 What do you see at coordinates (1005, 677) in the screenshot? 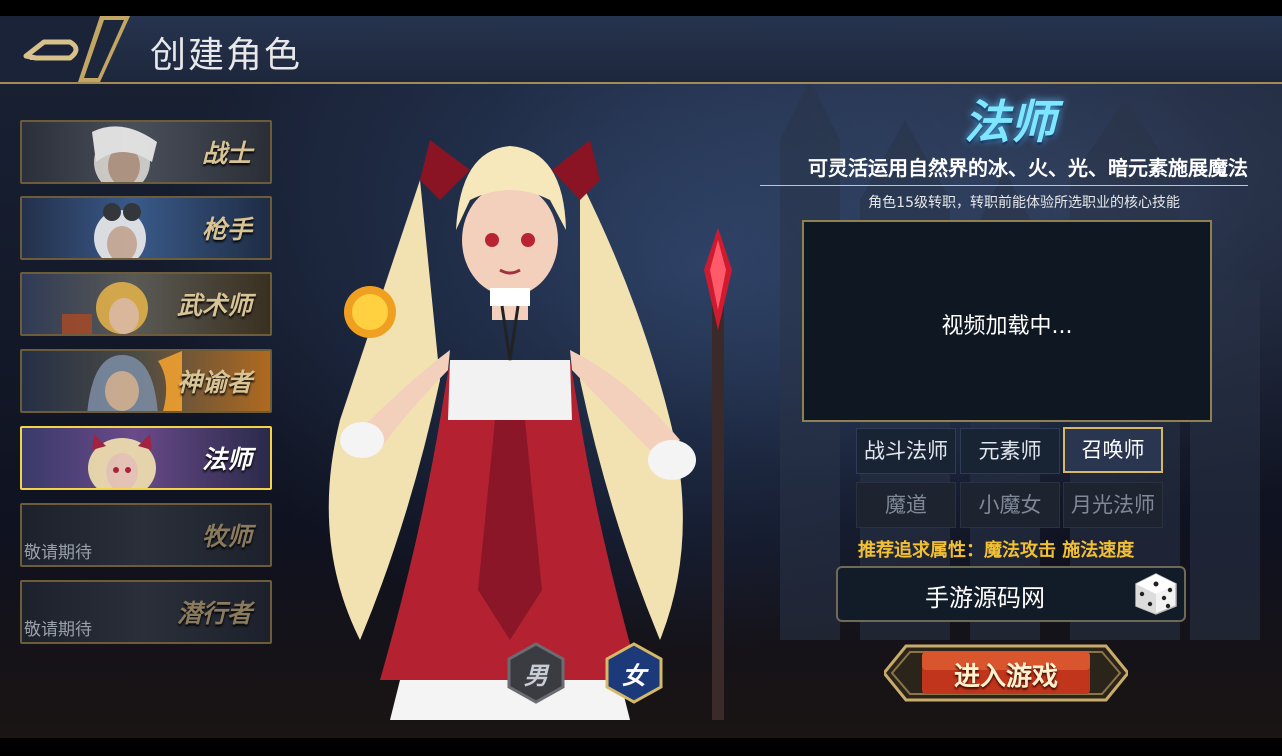
I see `enter-game-label: 进入游戏` at bounding box center [1005, 677].